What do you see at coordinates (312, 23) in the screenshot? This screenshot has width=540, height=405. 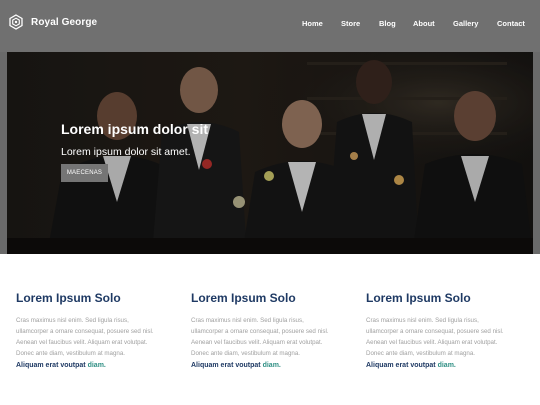 I see `nav-item-home: Home` at bounding box center [312, 23].